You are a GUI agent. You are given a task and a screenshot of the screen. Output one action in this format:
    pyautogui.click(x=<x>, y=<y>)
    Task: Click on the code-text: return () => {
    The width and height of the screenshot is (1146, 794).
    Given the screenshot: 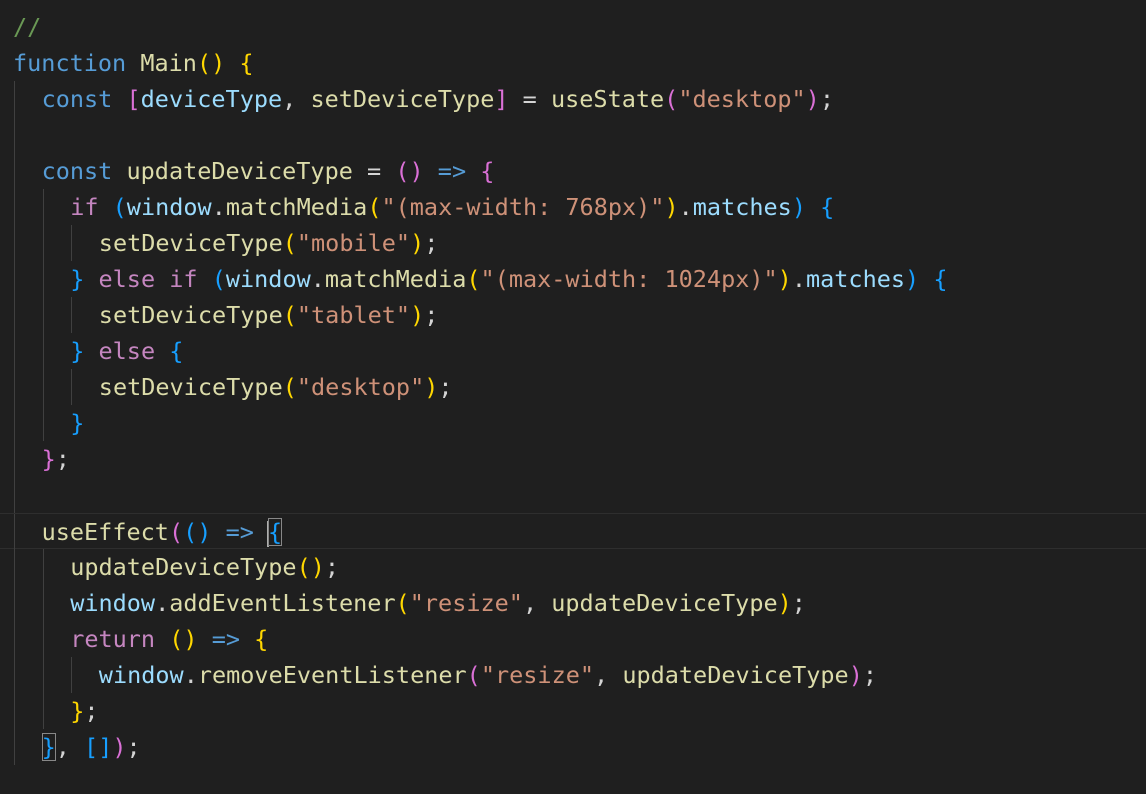 What is the action you would take?
    pyautogui.click(x=169, y=639)
    